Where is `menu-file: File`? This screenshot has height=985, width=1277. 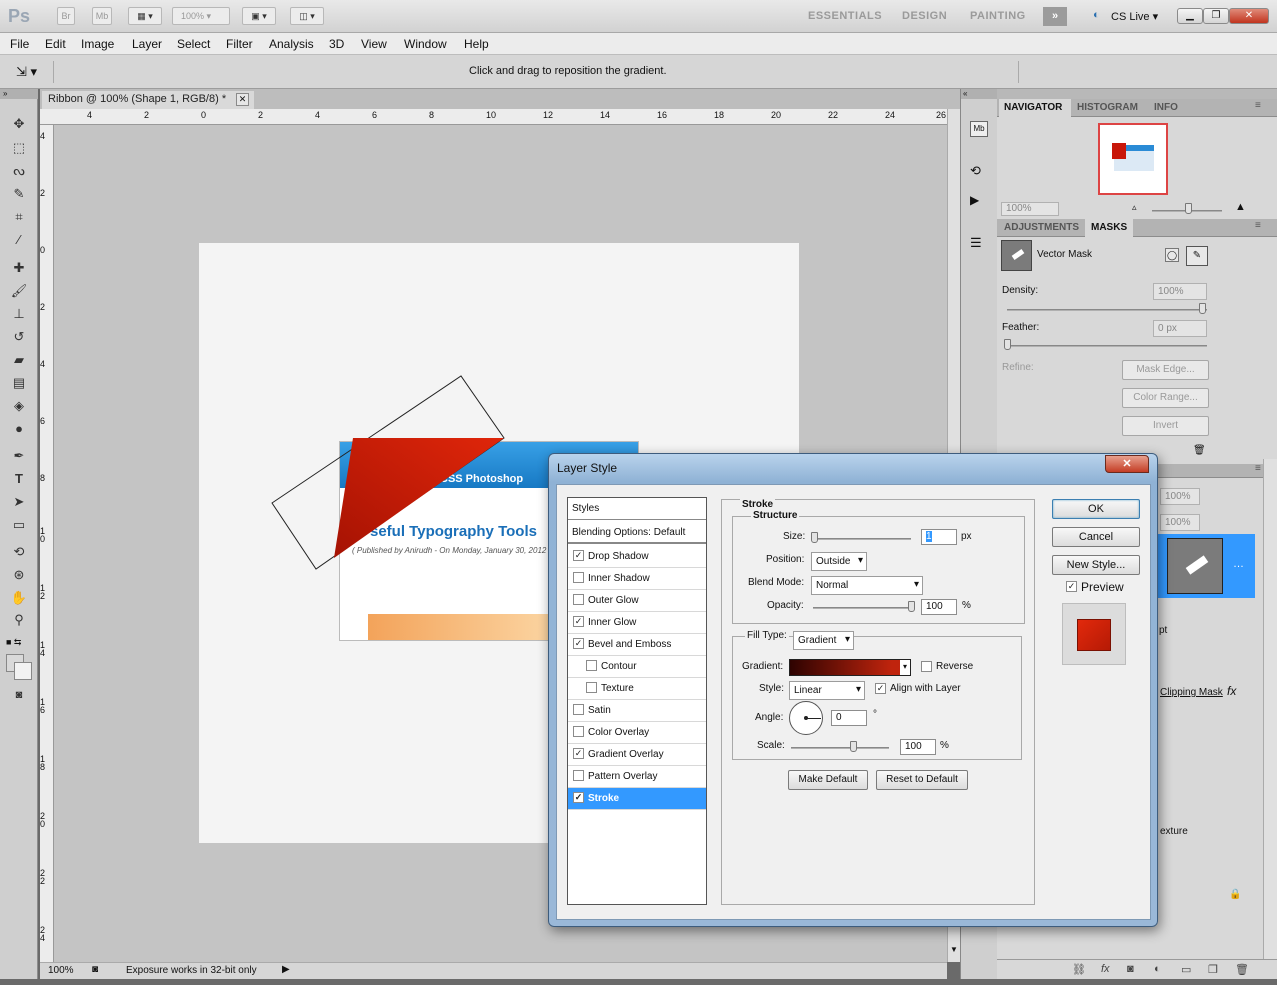 menu-file: File is located at coordinates (19, 44).